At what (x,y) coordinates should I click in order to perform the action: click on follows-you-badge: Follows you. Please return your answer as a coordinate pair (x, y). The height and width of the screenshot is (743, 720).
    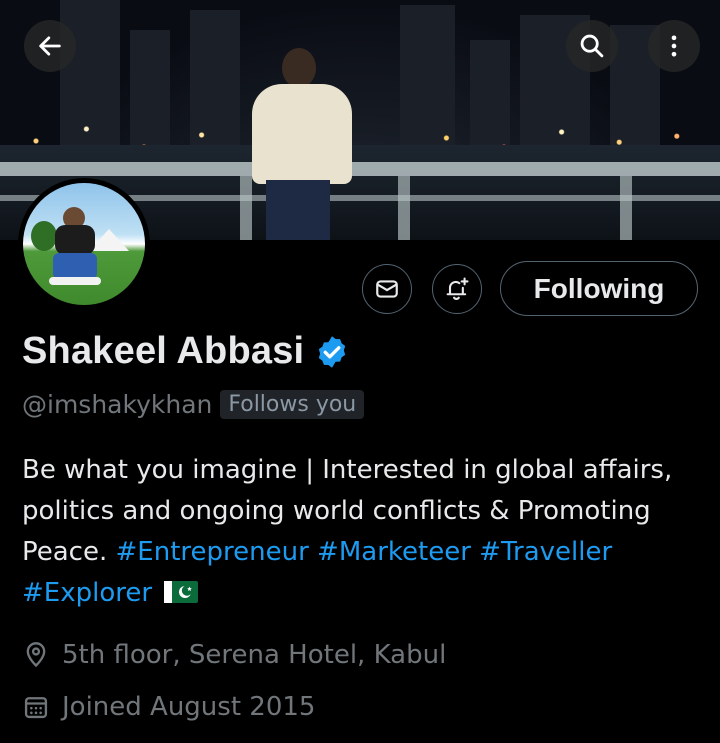
    Looking at the image, I should click on (292, 404).